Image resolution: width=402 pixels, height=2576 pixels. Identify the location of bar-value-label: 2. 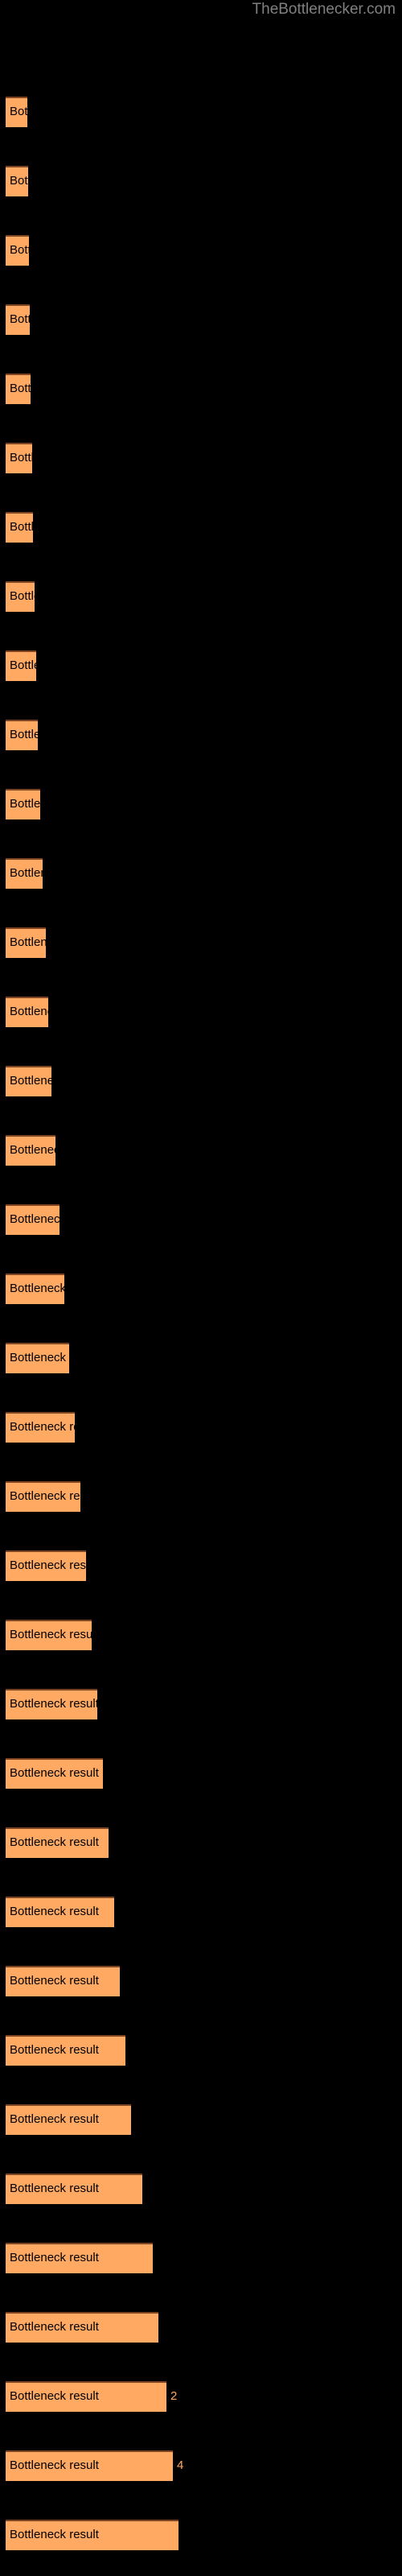
(174, 2396).